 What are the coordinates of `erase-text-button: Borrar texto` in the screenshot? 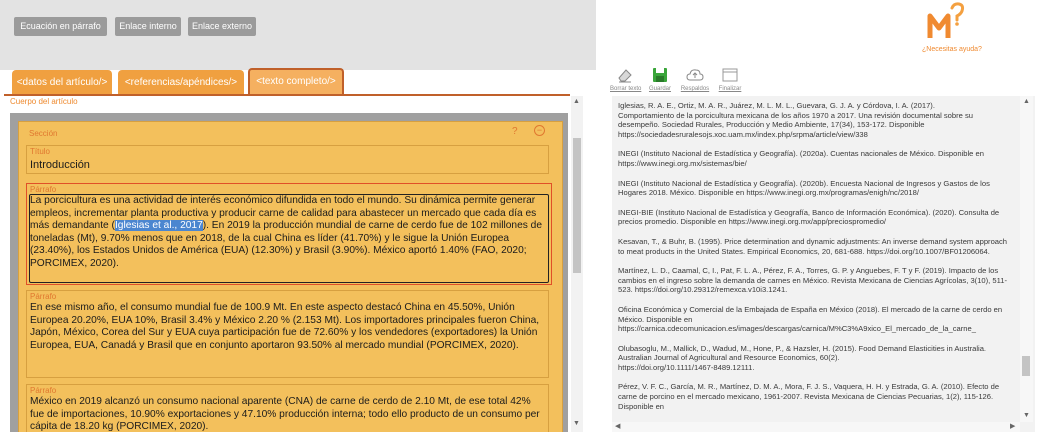 It's located at (626, 79).